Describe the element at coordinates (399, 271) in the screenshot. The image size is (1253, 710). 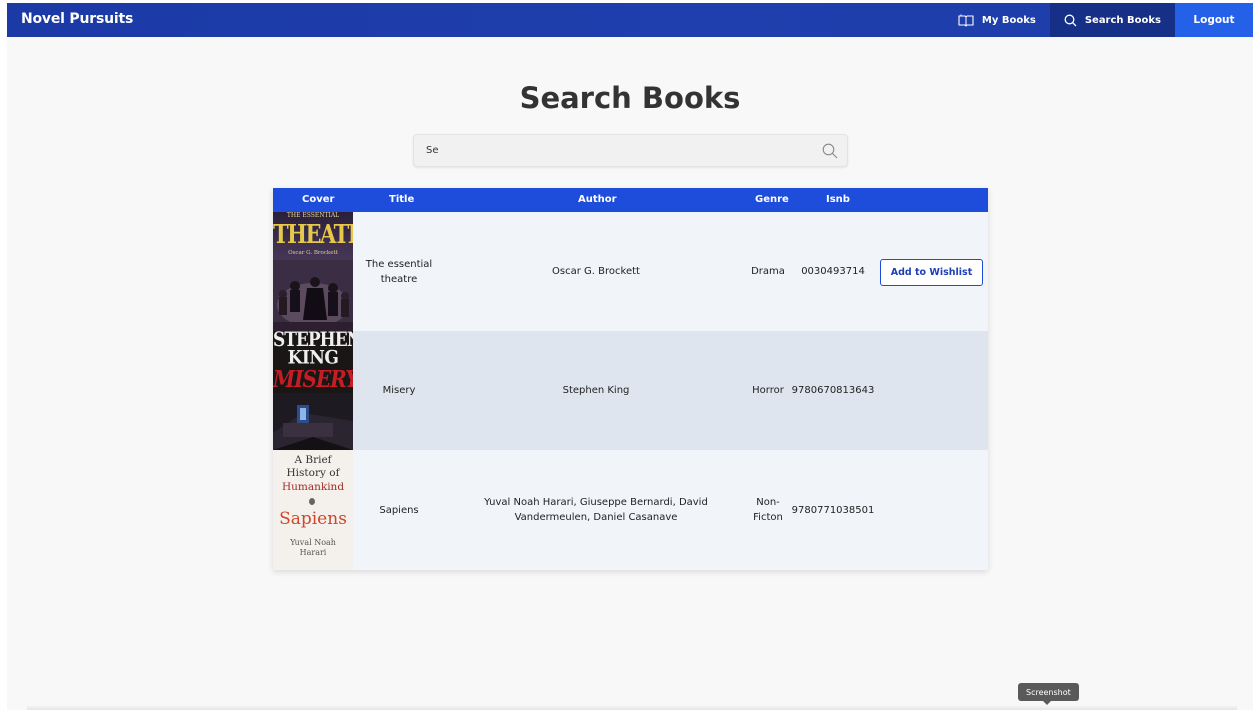
I see `book-title: The essential theatre` at that location.